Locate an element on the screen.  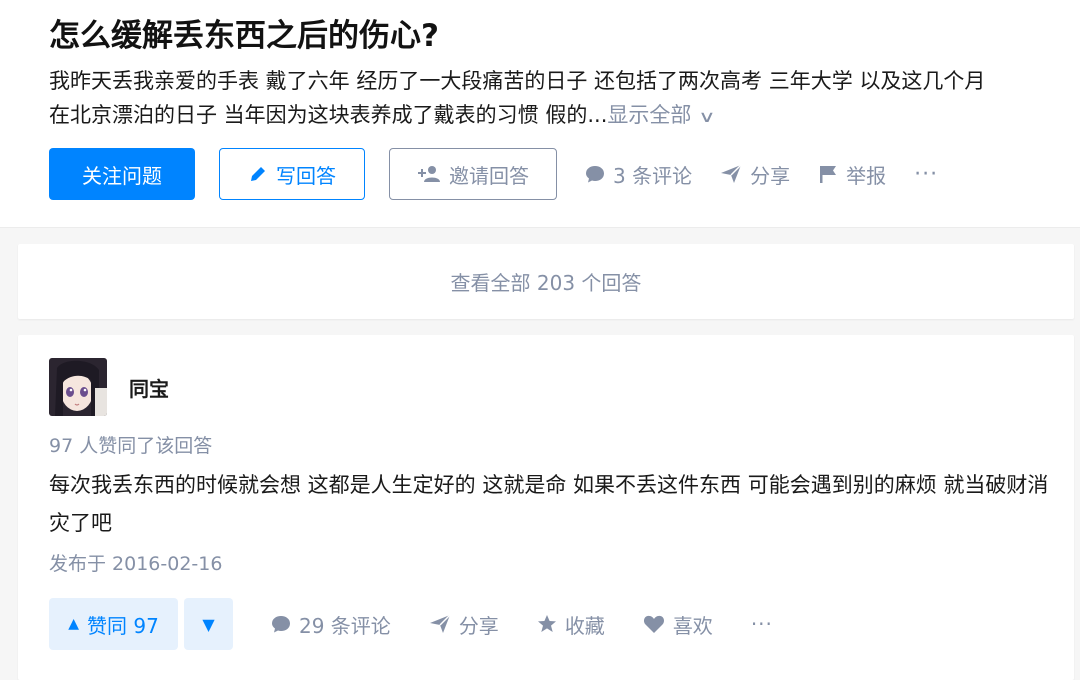
question-comments-button: 3 条评论 is located at coordinates (638, 174).